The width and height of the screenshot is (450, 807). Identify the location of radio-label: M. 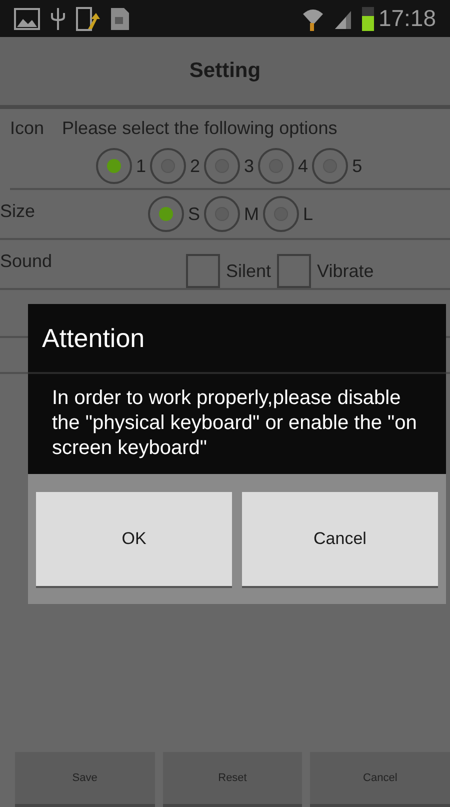
(252, 214).